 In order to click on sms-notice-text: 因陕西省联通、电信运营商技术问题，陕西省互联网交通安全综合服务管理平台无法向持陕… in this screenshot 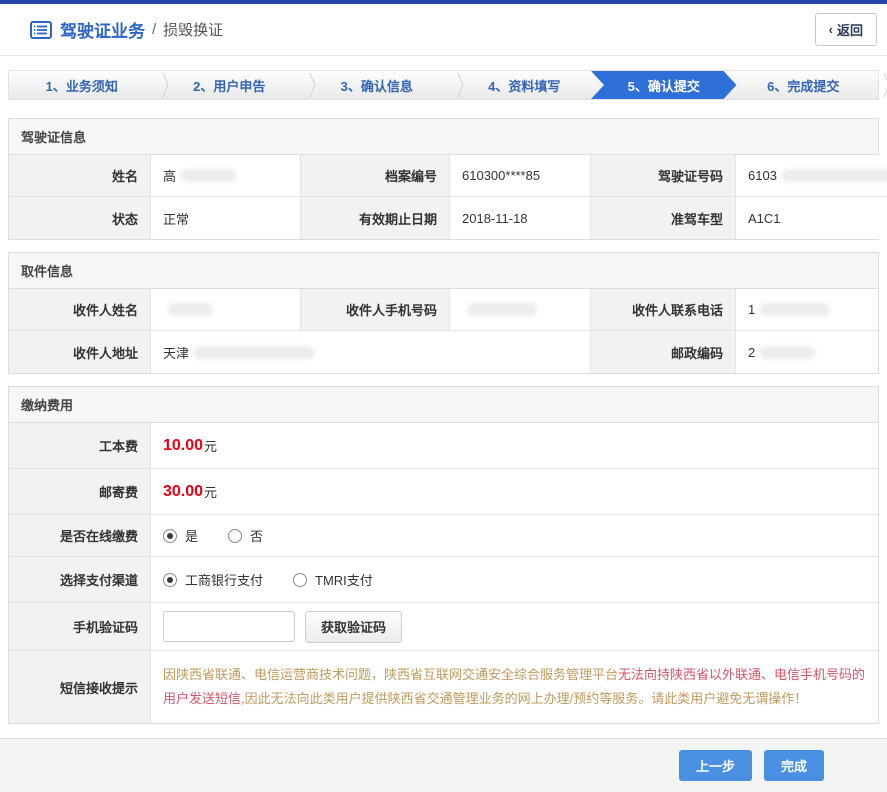, I will do `click(514, 687)`.